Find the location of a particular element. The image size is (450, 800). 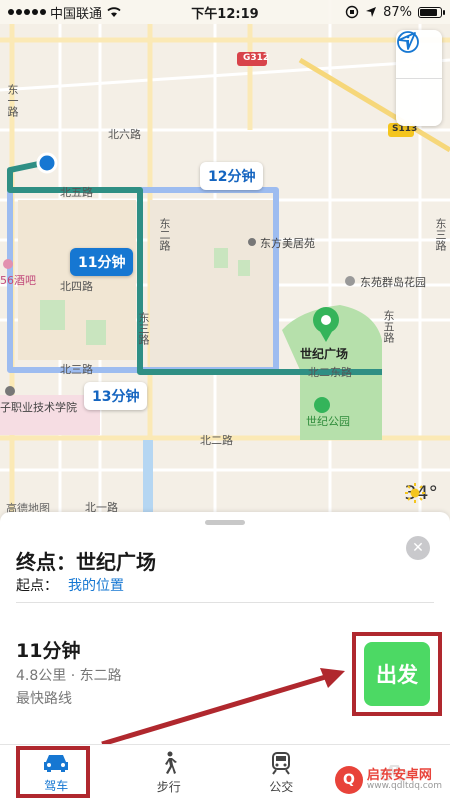

road-label: 东一路 is located at coordinates (12, 100).